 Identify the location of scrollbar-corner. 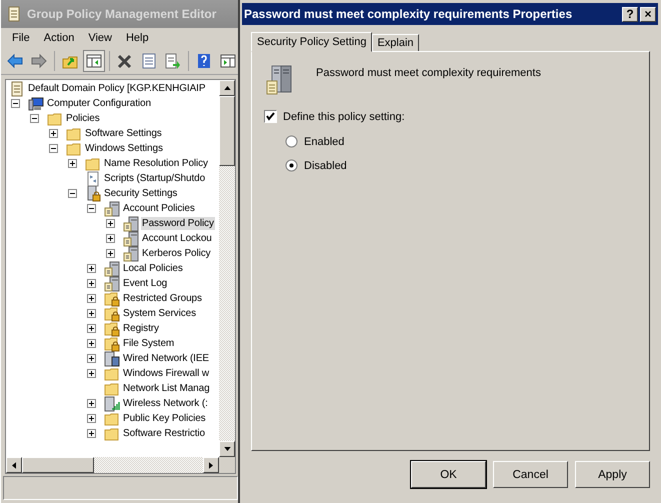
(227, 465).